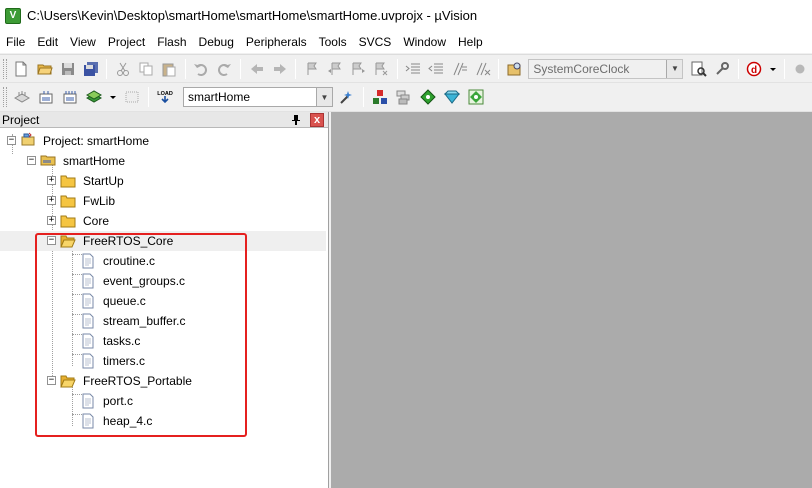 The width and height of the screenshot is (812, 488). Describe the element at coordinates (46, 97) in the screenshot. I see `build-icon` at that location.